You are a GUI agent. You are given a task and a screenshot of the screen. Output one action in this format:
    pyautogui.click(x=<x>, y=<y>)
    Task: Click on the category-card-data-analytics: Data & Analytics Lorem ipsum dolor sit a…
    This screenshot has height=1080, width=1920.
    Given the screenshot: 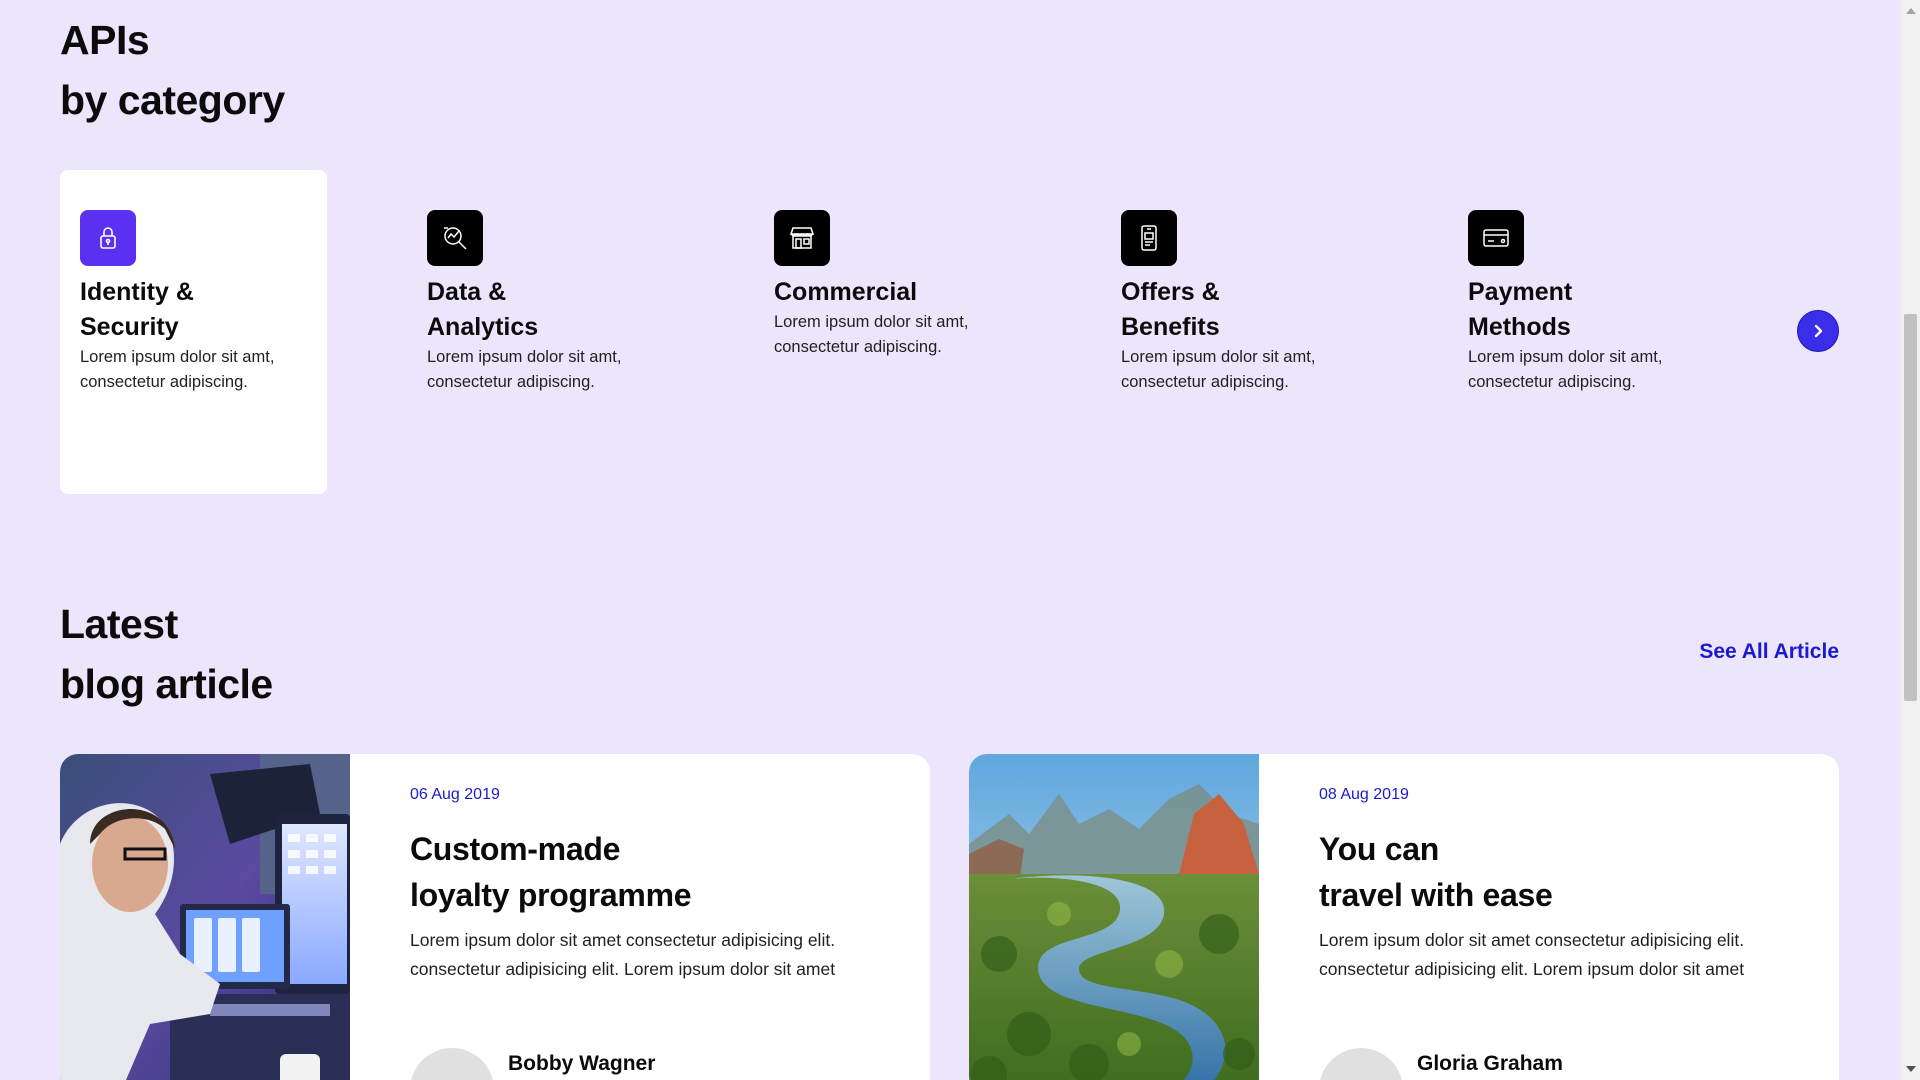 What is the action you would take?
    pyautogui.click(x=540, y=332)
    